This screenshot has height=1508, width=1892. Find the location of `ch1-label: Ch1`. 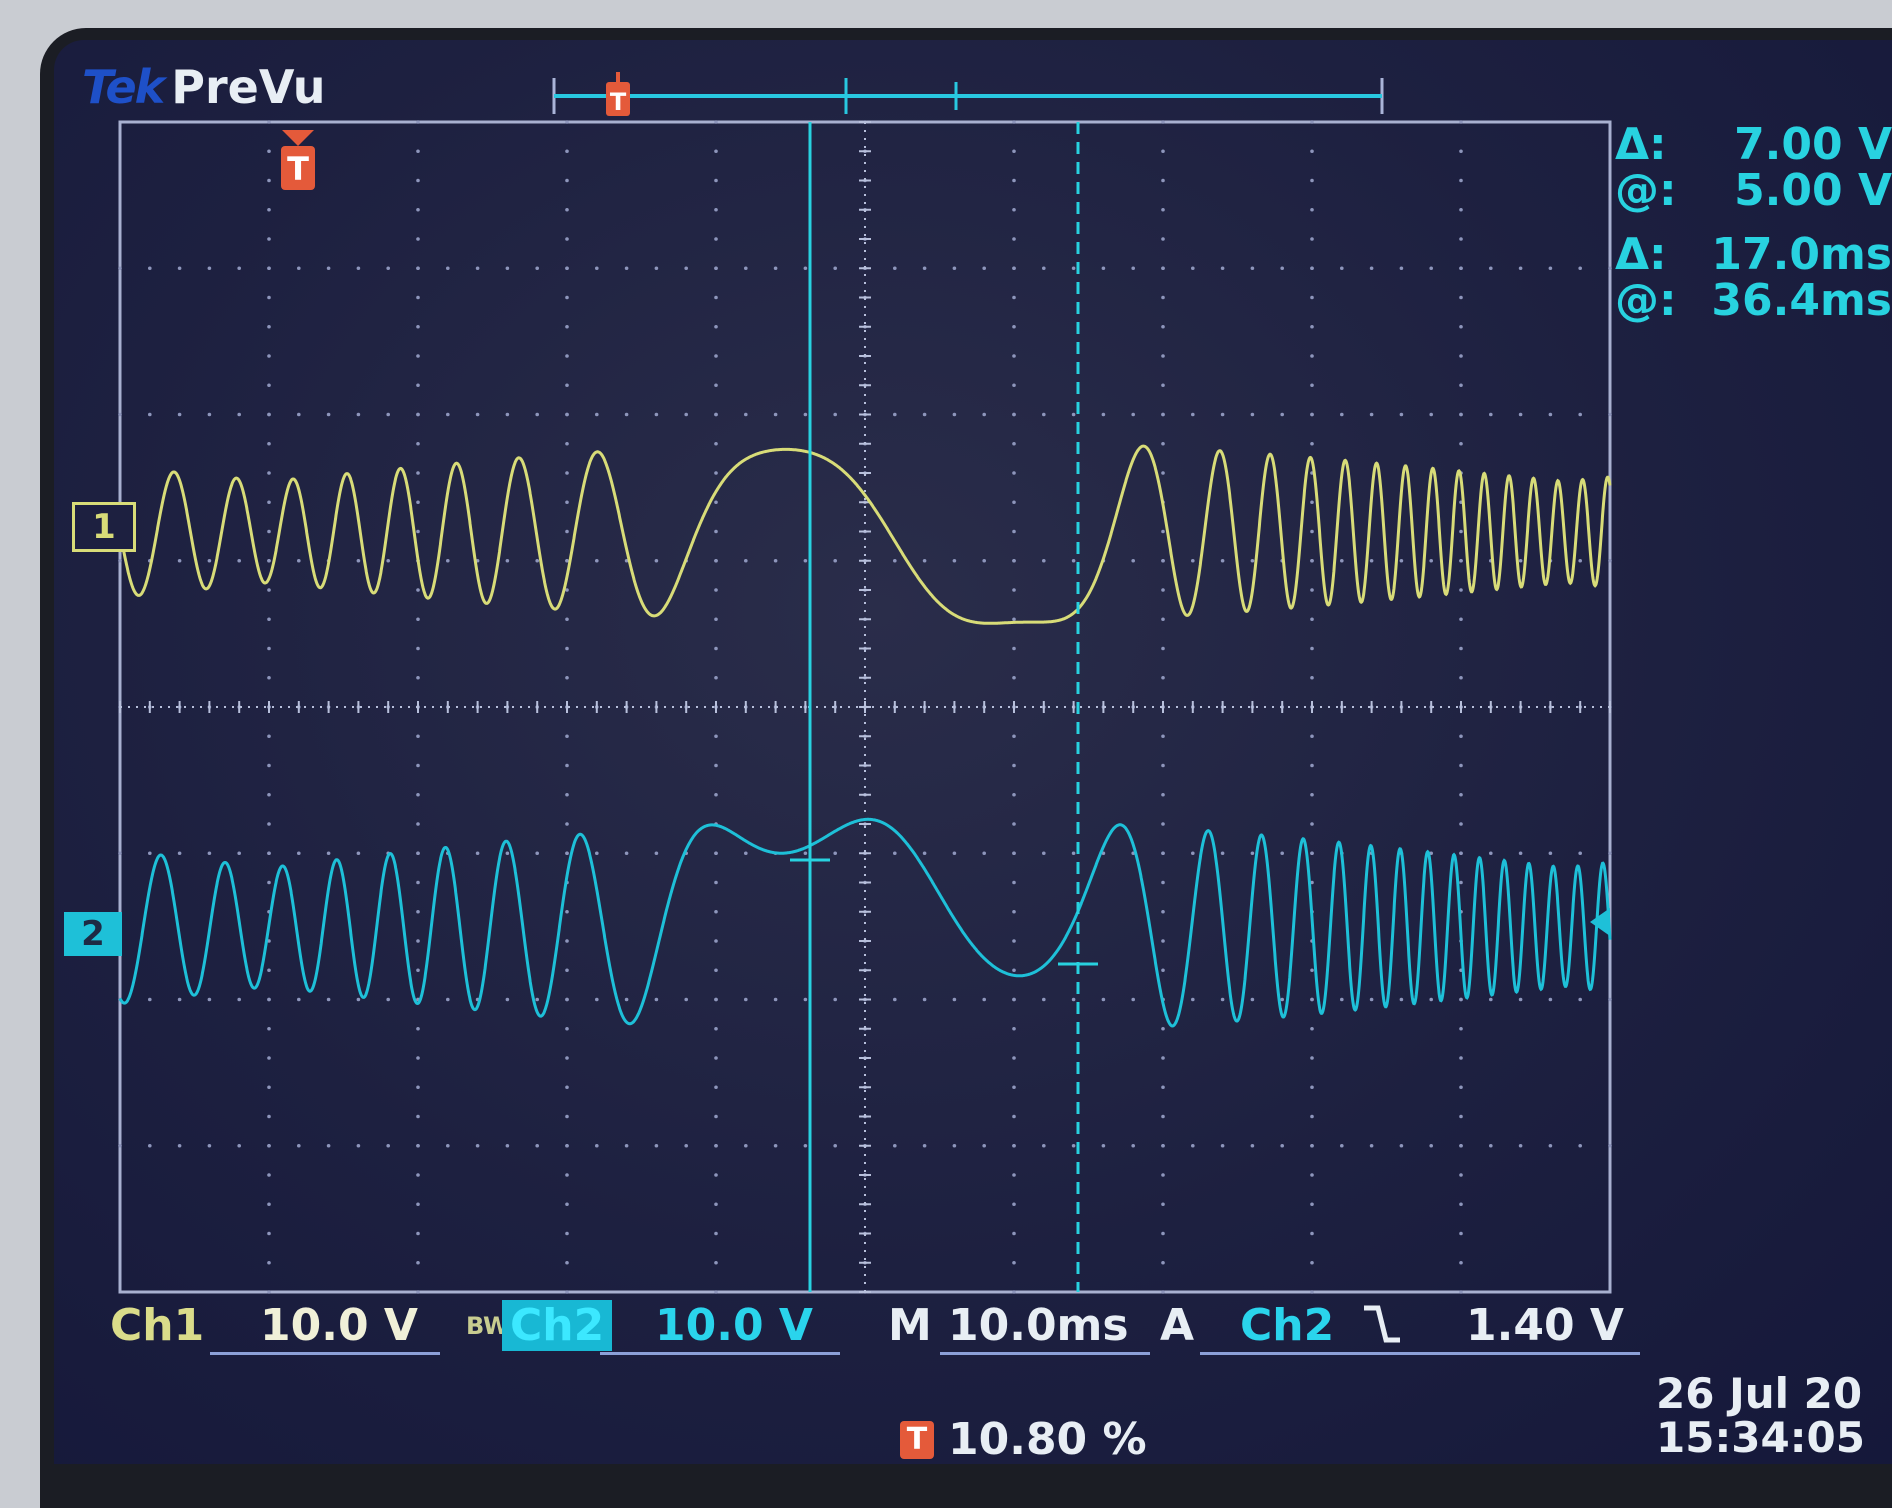

ch1-label: Ch1 is located at coordinates (157, 1325).